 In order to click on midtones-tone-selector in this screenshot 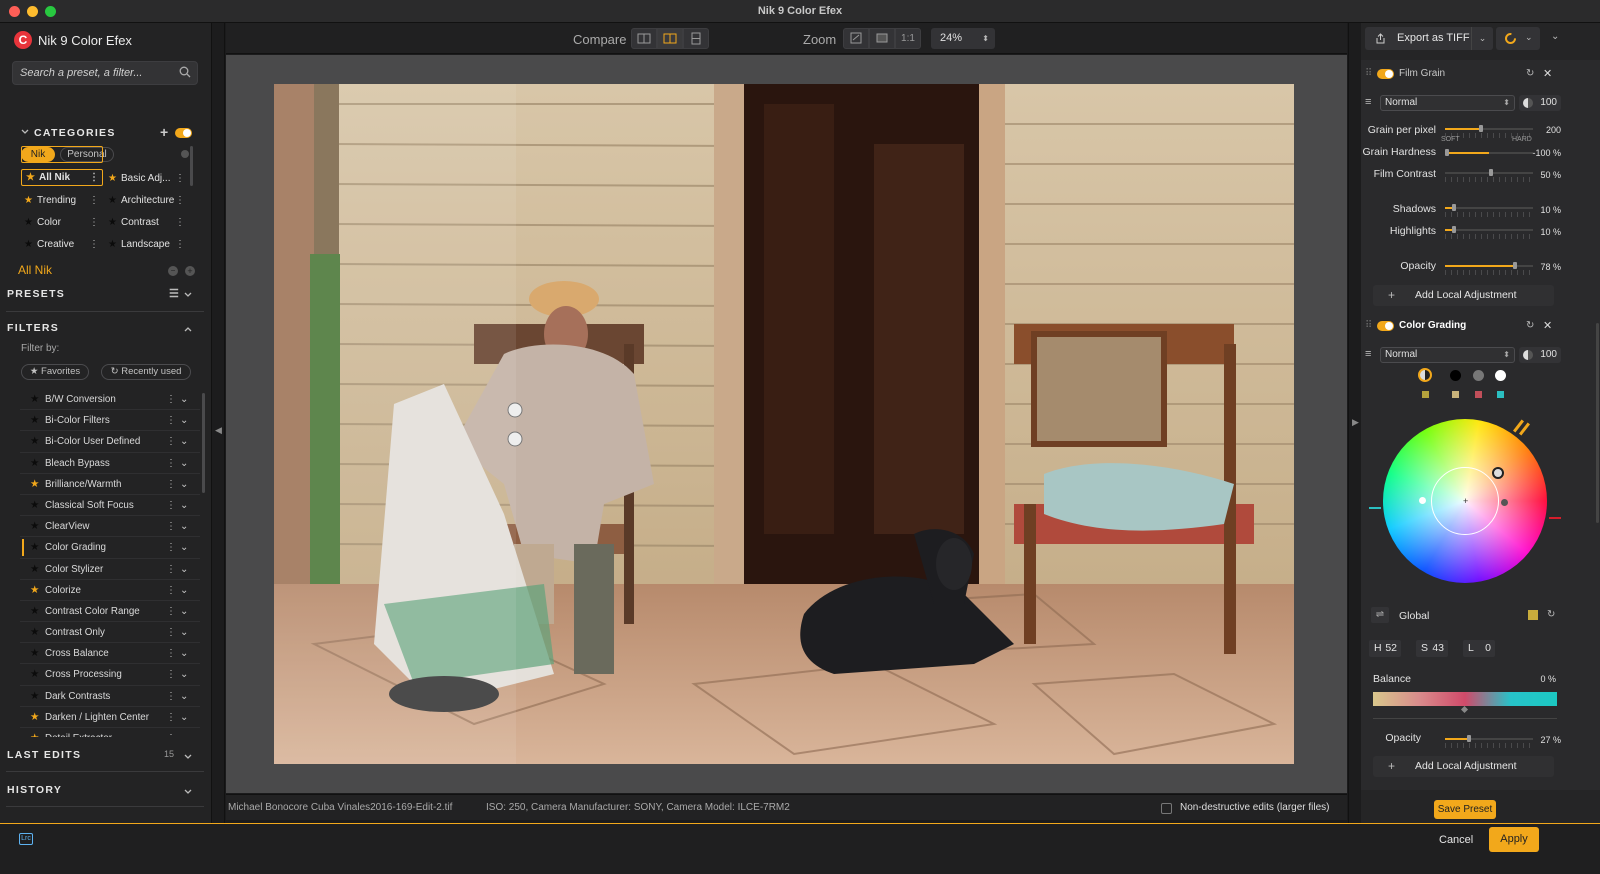, I will do `click(1478, 375)`.